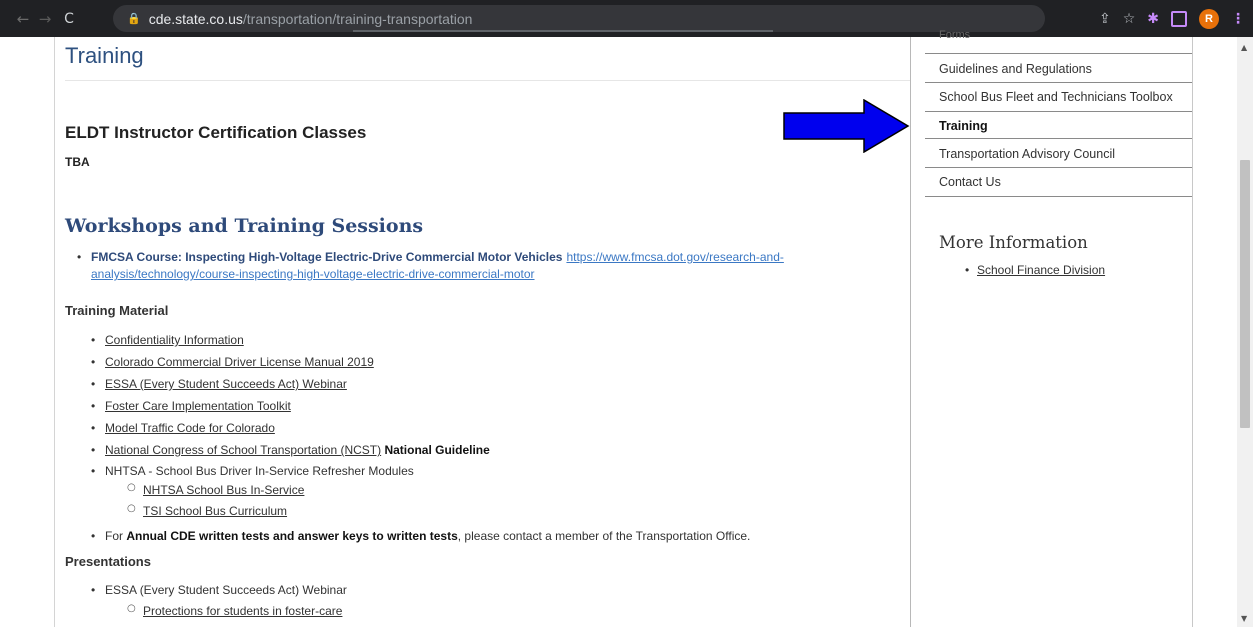 The image size is (1253, 627). I want to click on more-information-heading: More Information, so click(1013, 242).